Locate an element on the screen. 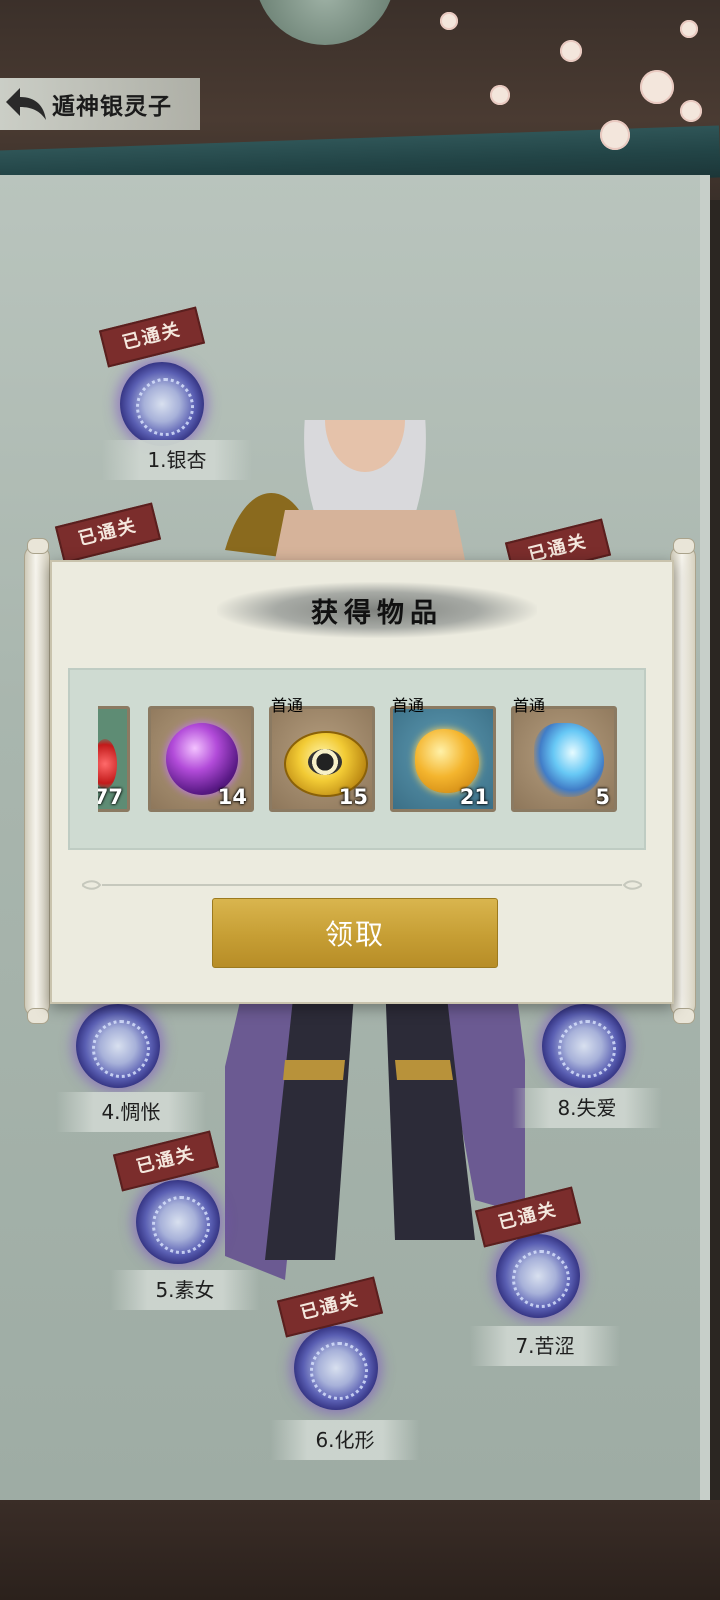  reward-item-tray: 77 14 15 21 5 首通 首通 首通 is located at coordinates (357, 759).